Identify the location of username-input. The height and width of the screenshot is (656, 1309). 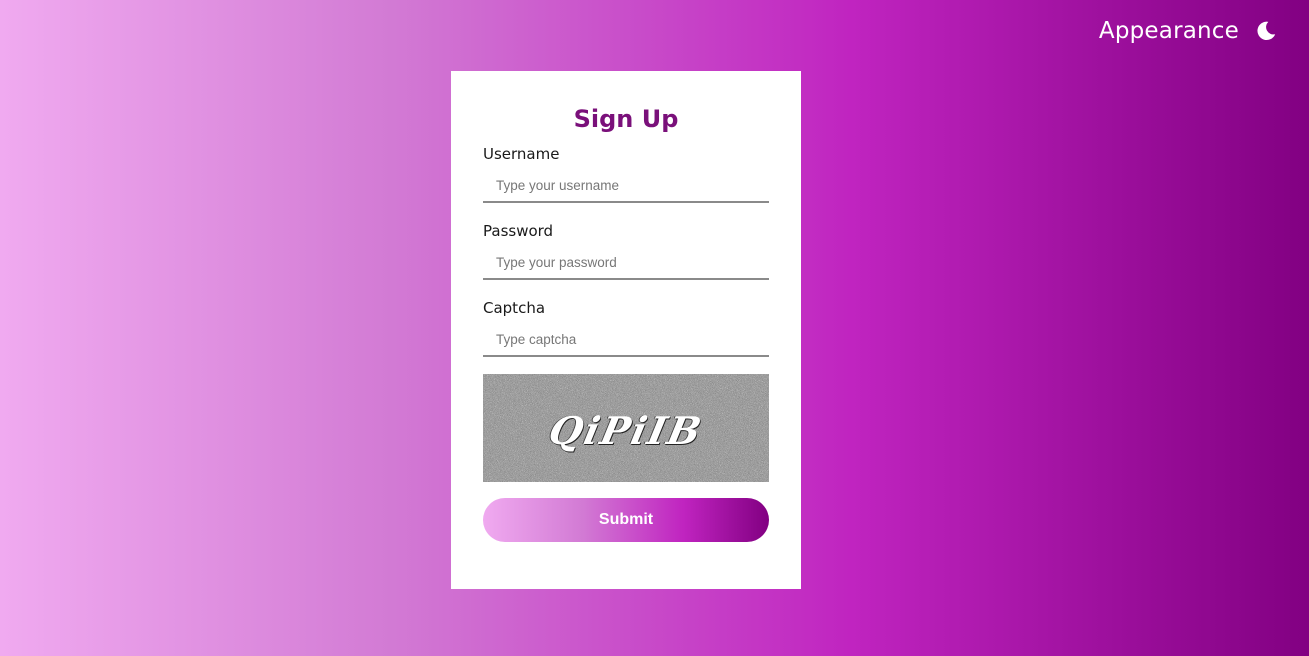
(626, 186).